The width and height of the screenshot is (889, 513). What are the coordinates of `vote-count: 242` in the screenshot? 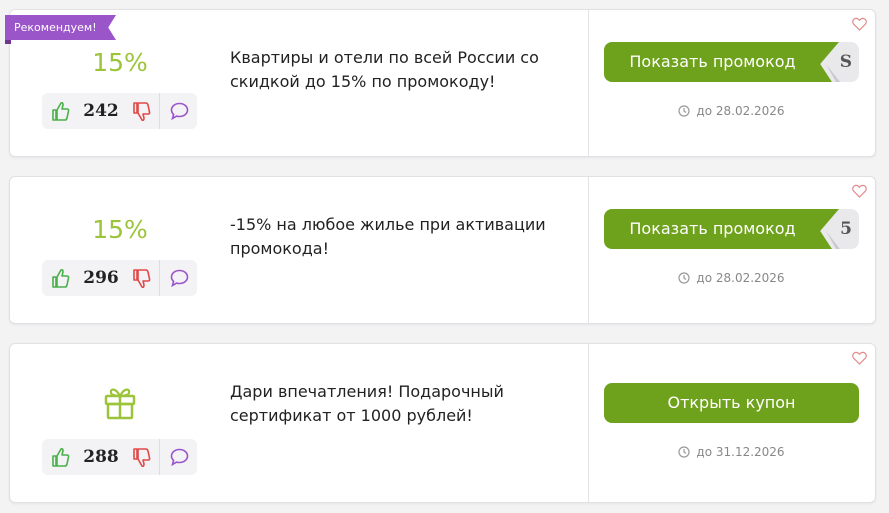 It's located at (101, 111).